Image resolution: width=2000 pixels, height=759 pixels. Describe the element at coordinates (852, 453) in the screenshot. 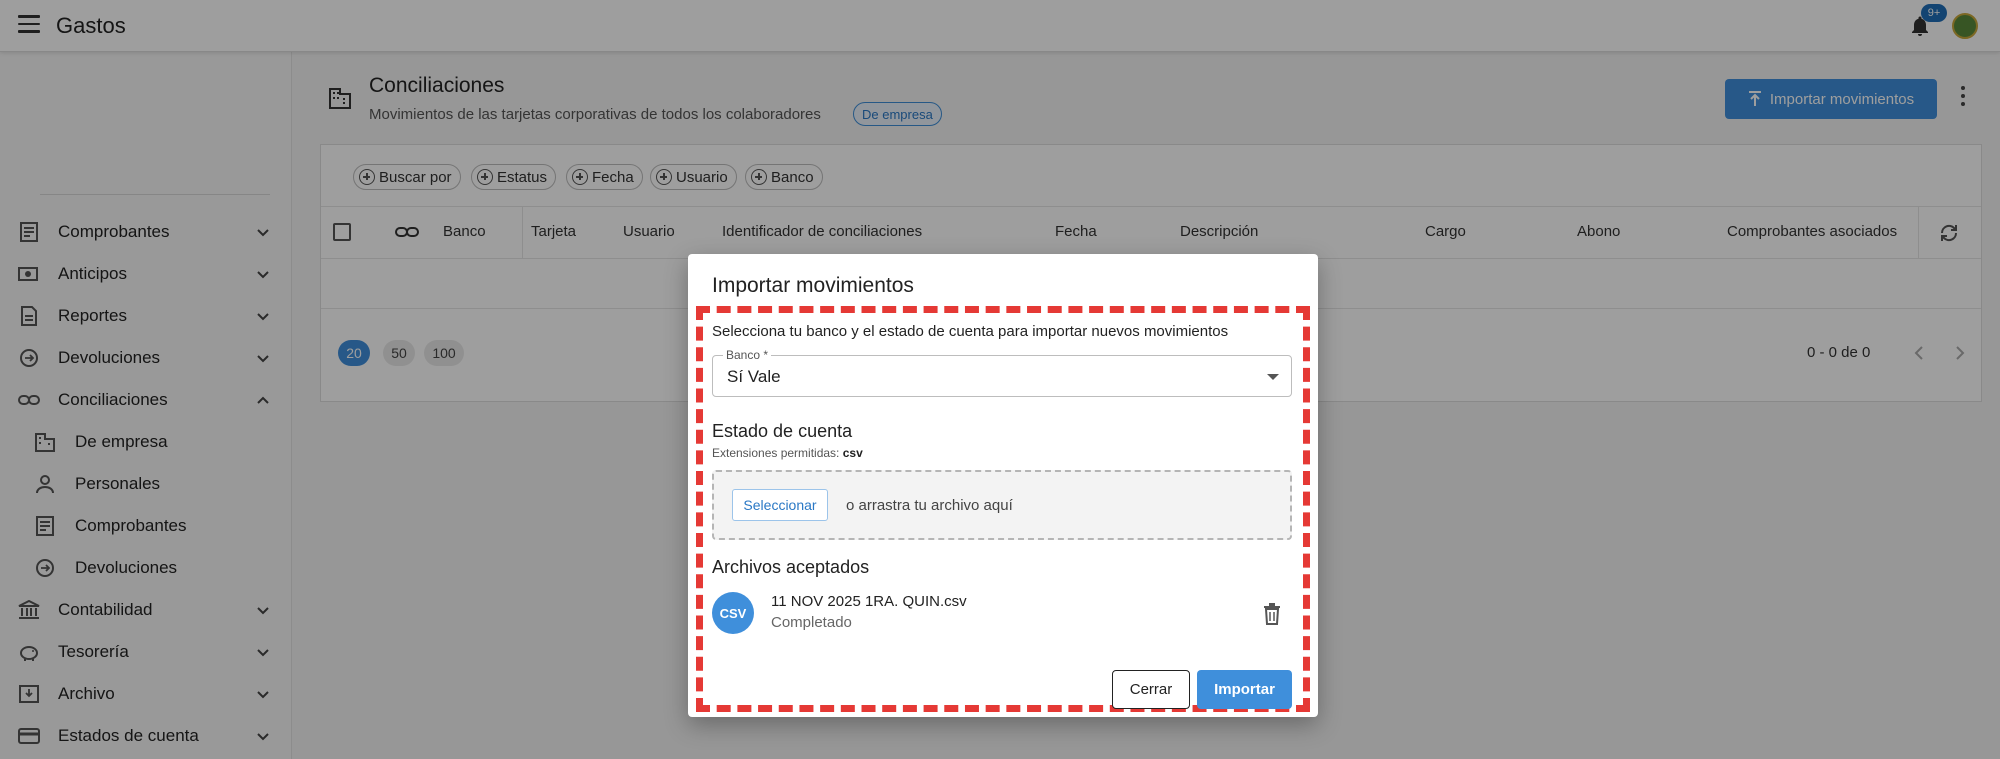

I see `allowed-extensions-value: csv` at that location.